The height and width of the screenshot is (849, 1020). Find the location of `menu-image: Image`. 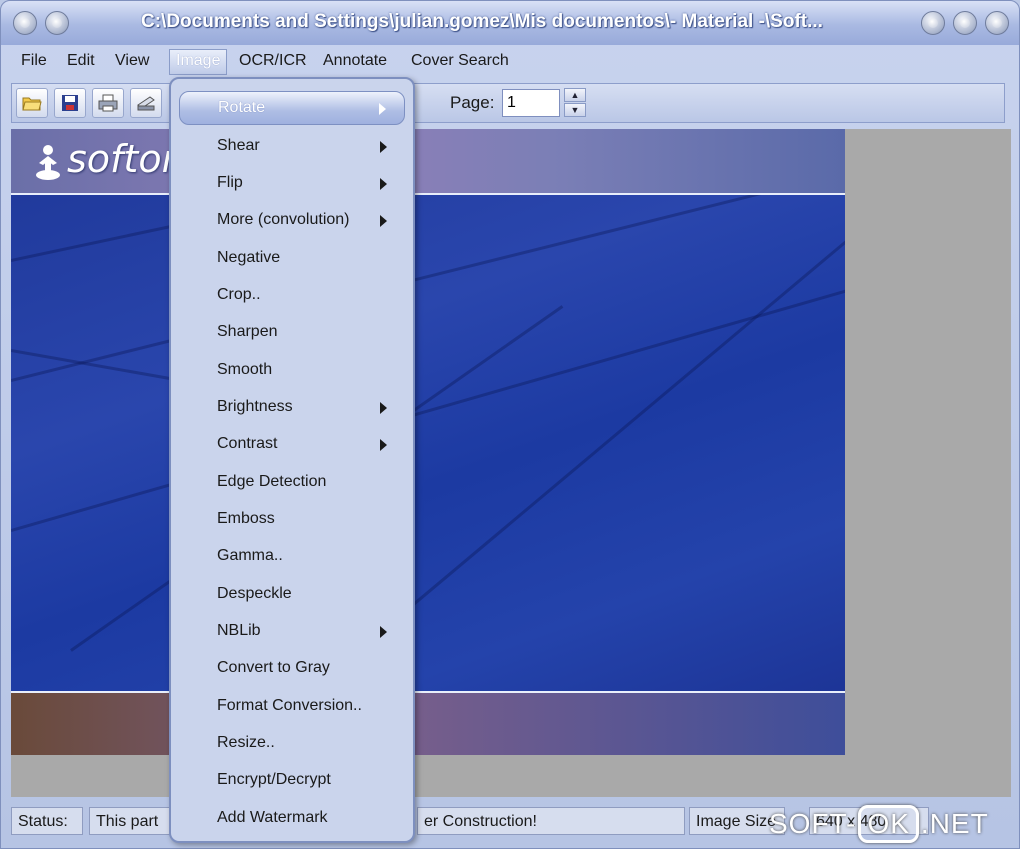

menu-image: Image is located at coordinates (198, 62).